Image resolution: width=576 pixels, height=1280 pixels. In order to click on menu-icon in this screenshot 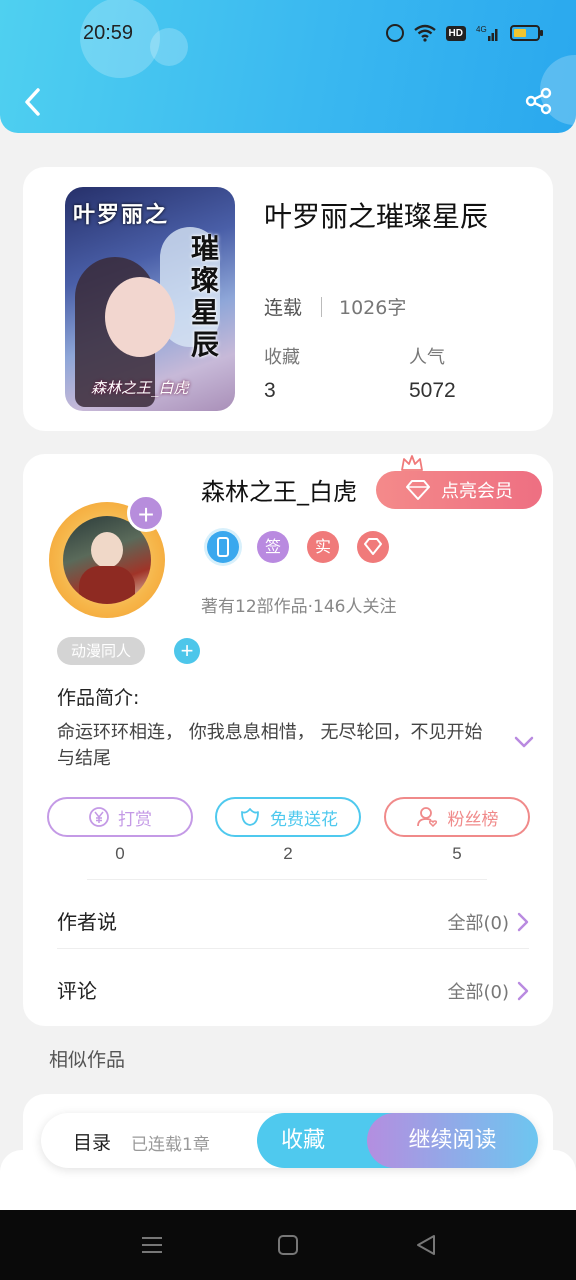, I will do `click(152, 1245)`.